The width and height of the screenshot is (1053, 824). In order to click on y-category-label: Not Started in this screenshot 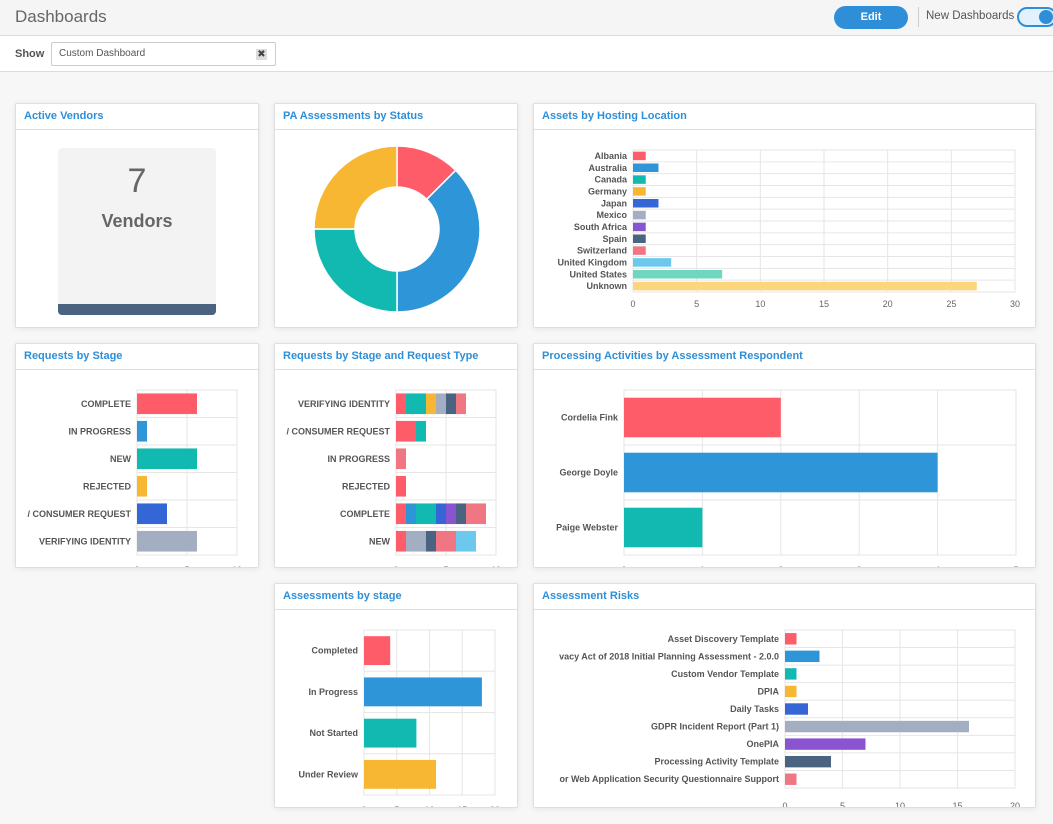, I will do `click(333, 733)`.